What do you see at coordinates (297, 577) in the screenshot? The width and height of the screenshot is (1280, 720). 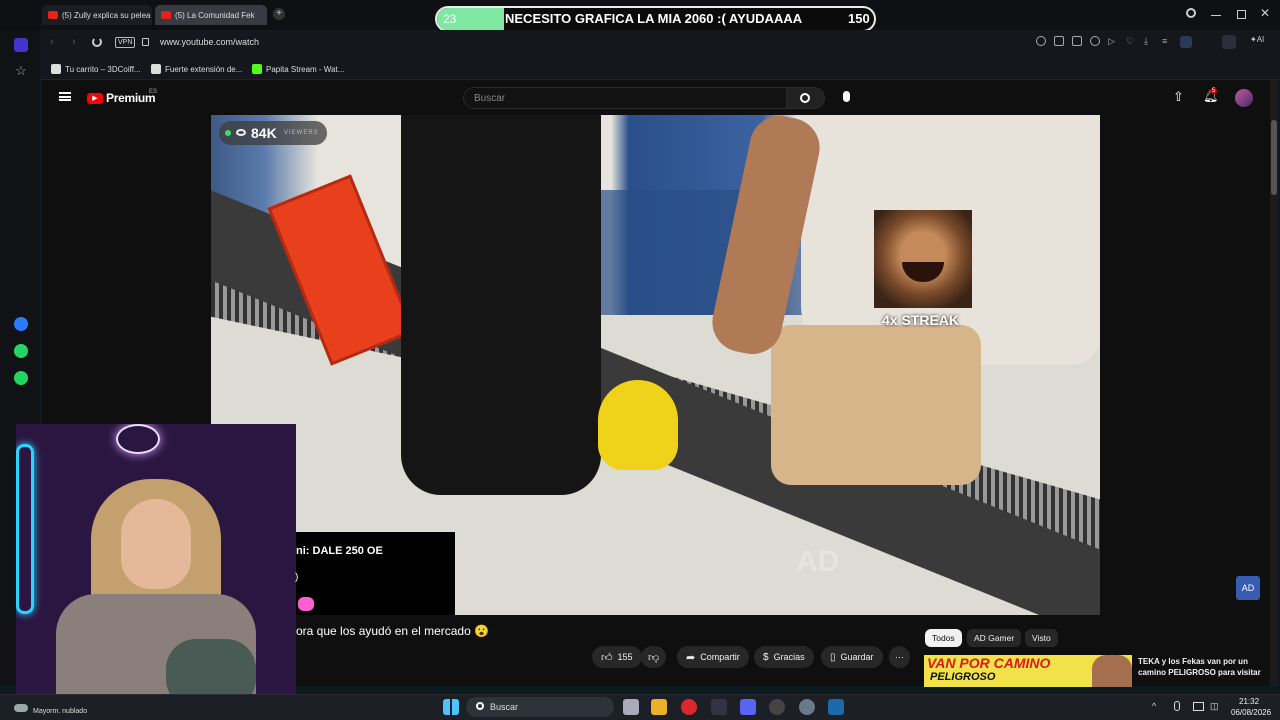 I see `chat-message-2: )` at bounding box center [297, 577].